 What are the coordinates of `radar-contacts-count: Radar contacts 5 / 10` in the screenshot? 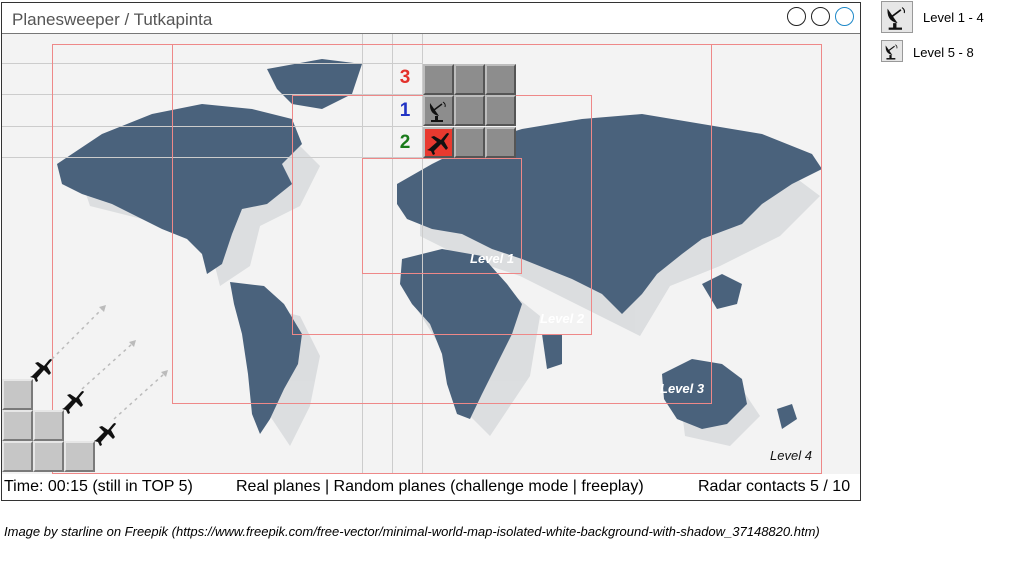 It's located at (774, 486).